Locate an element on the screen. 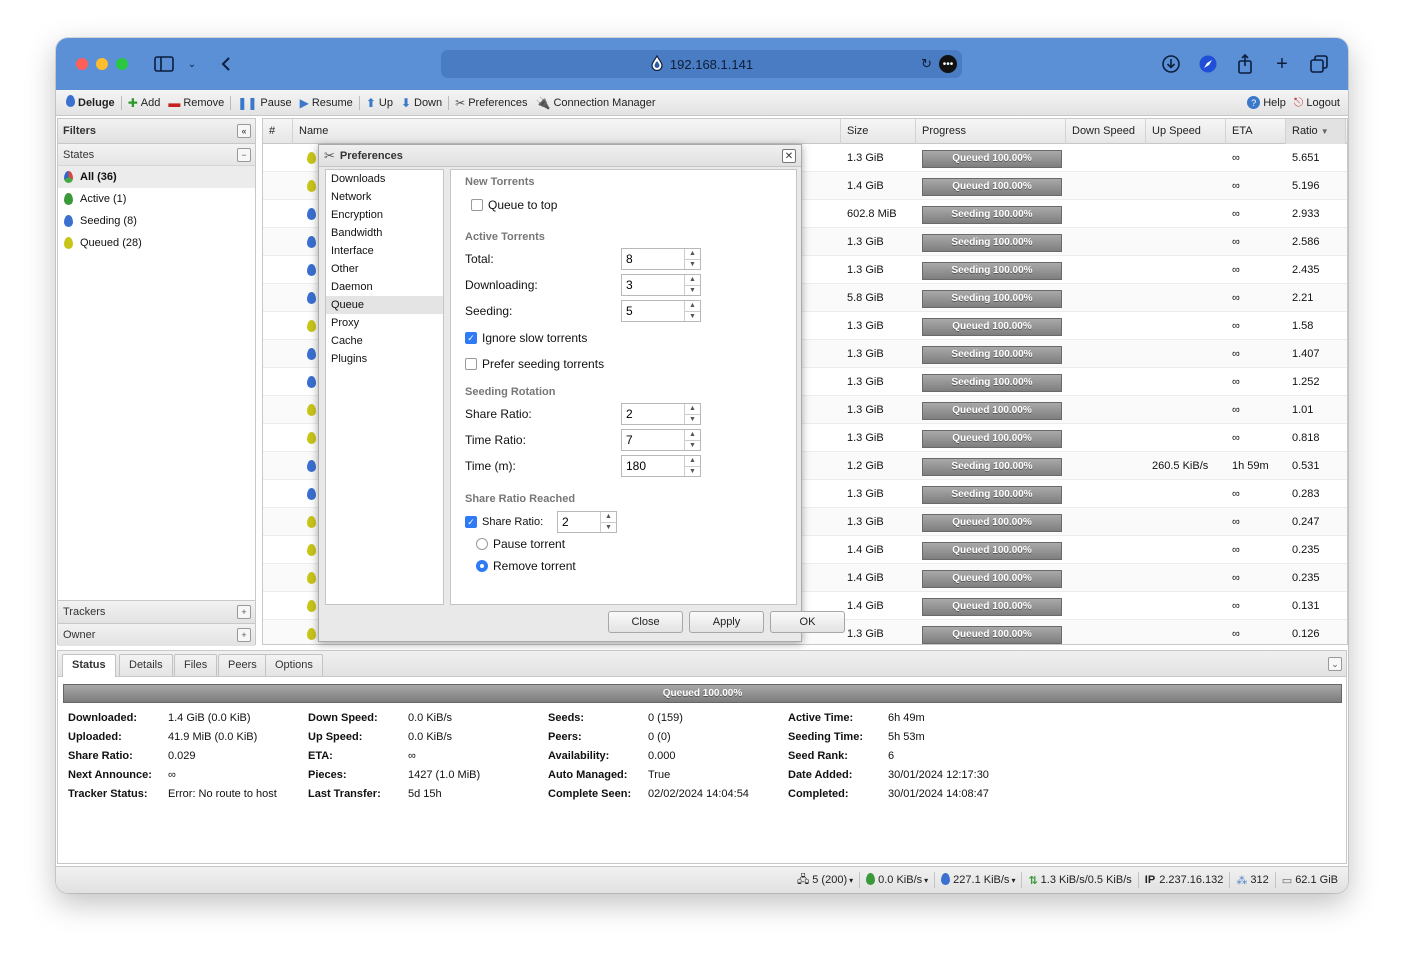 This screenshot has height=967, width=1404. close-button: Close is located at coordinates (645, 622).